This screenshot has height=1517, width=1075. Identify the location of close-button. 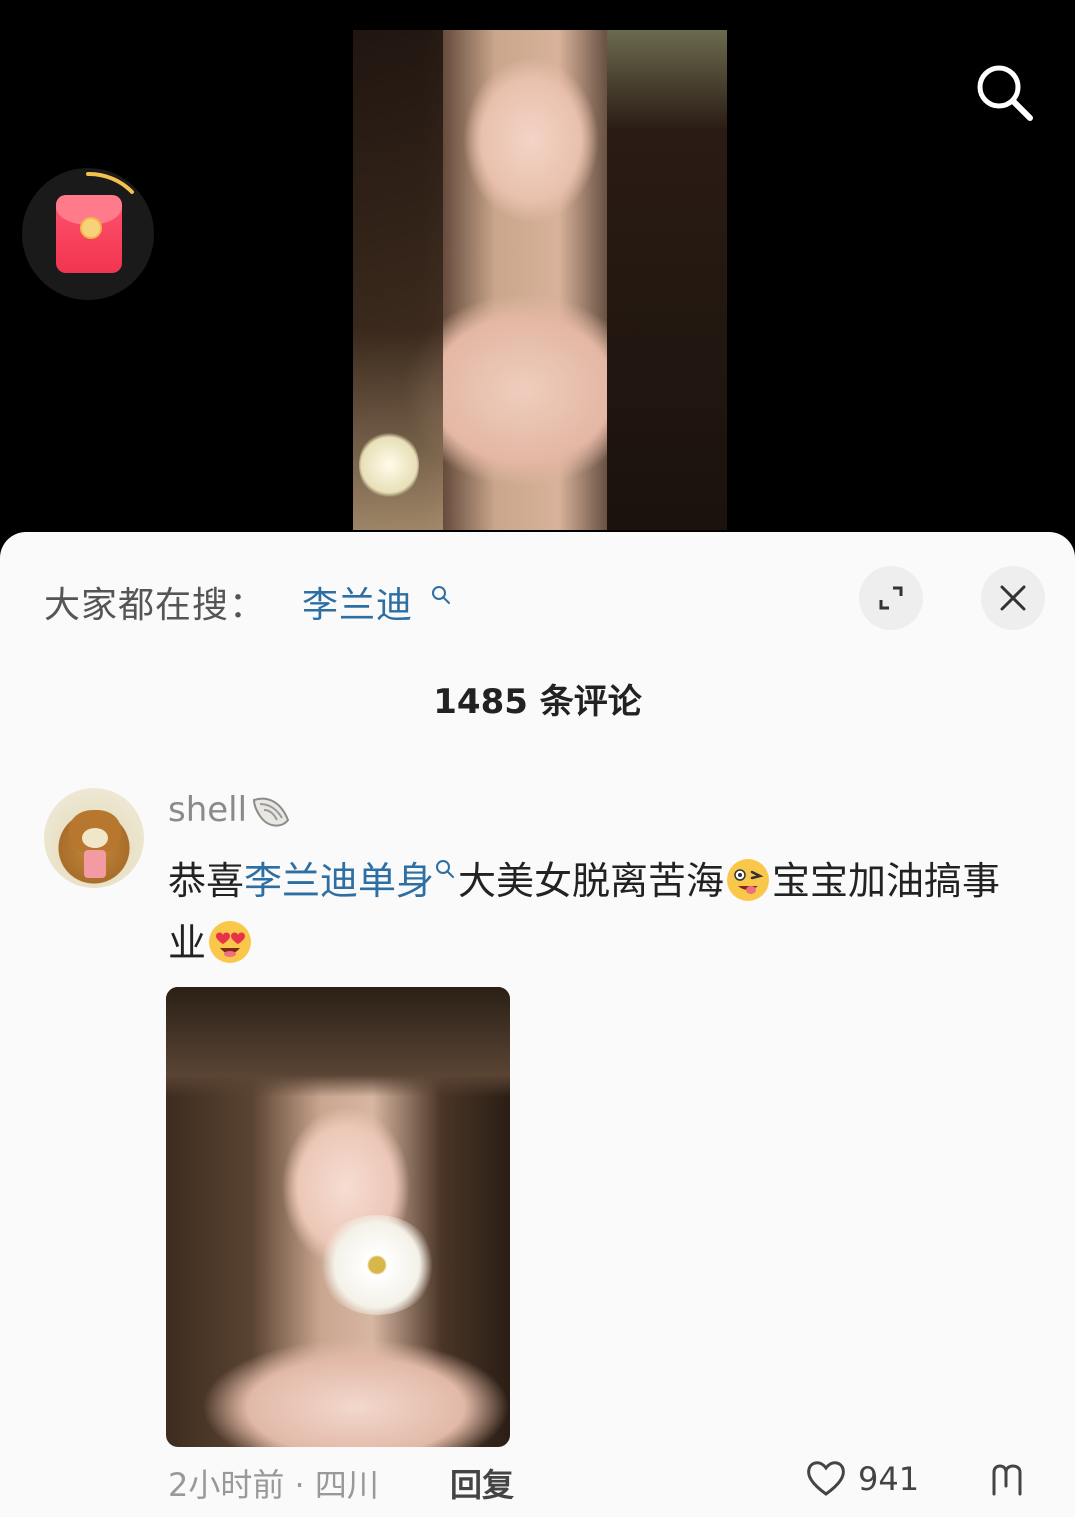
(1013, 598).